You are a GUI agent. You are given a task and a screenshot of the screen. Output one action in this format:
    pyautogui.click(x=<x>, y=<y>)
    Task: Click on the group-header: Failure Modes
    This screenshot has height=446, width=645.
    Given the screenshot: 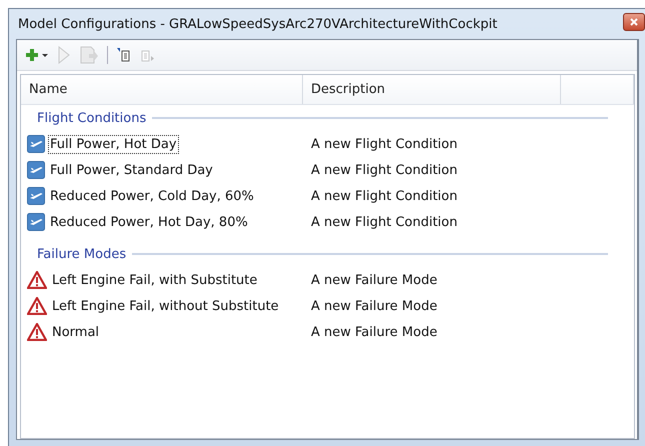 What is the action you would take?
    pyautogui.click(x=81, y=254)
    